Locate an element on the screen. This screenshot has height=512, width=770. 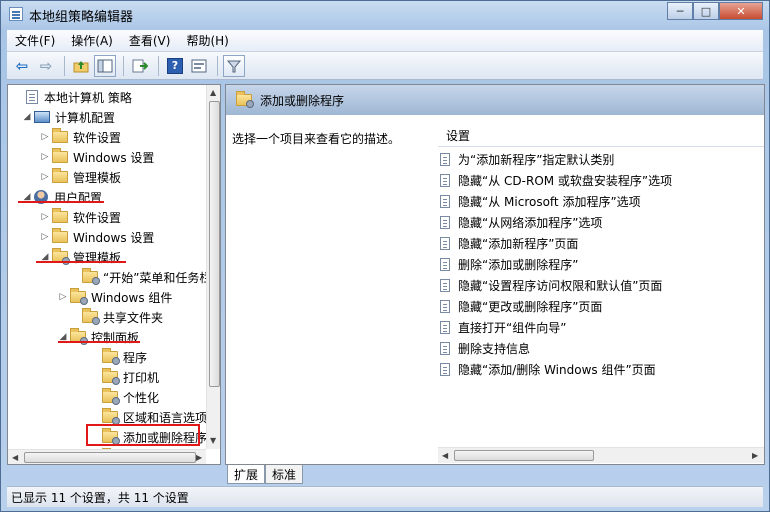
highlight-box is located at coordinates (143, 435).